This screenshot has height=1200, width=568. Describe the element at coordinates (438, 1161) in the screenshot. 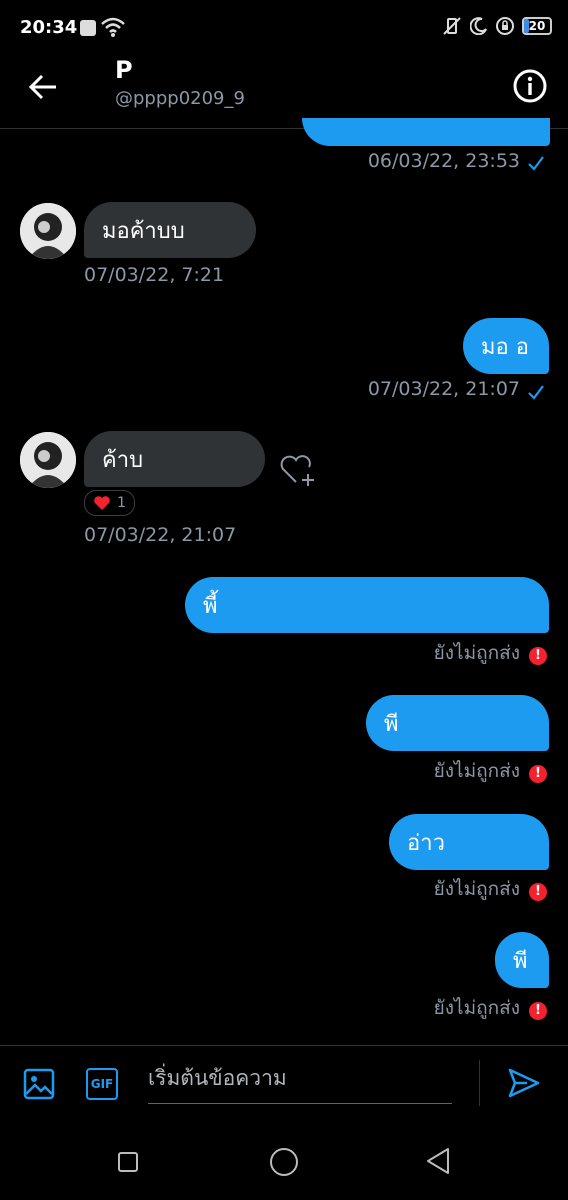

I see `nav-back-icon` at that location.